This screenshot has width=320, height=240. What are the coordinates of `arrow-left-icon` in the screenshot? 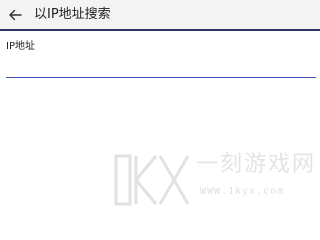 It's located at (15, 15).